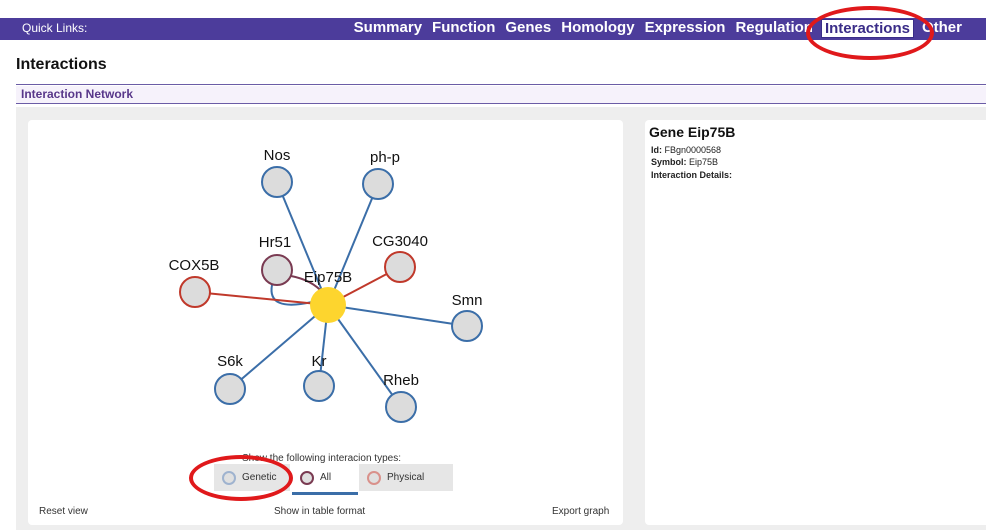  What do you see at coordinates (328, 305) in the screenshot?
I see `node-center` at bounding box center [328, 305].